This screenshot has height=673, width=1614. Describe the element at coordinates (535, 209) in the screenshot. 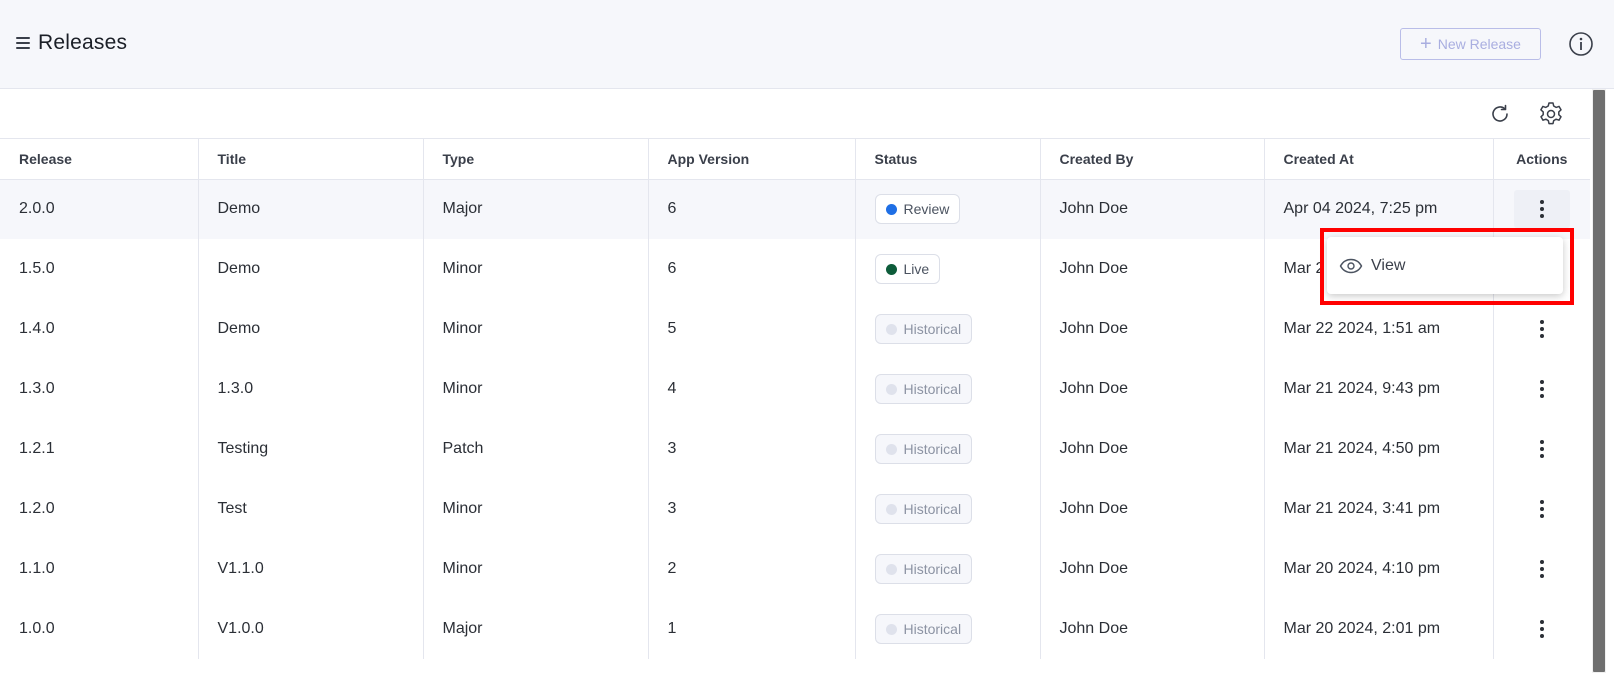

I see `cell-type: Major` at that location.